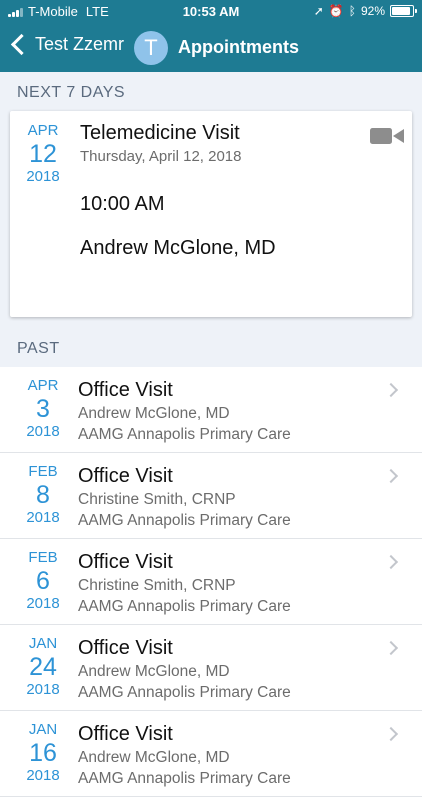  What do you see at coordinates (151, 48) in the screenshot?
I see `avatar: T` at bounding box center [151, 48].